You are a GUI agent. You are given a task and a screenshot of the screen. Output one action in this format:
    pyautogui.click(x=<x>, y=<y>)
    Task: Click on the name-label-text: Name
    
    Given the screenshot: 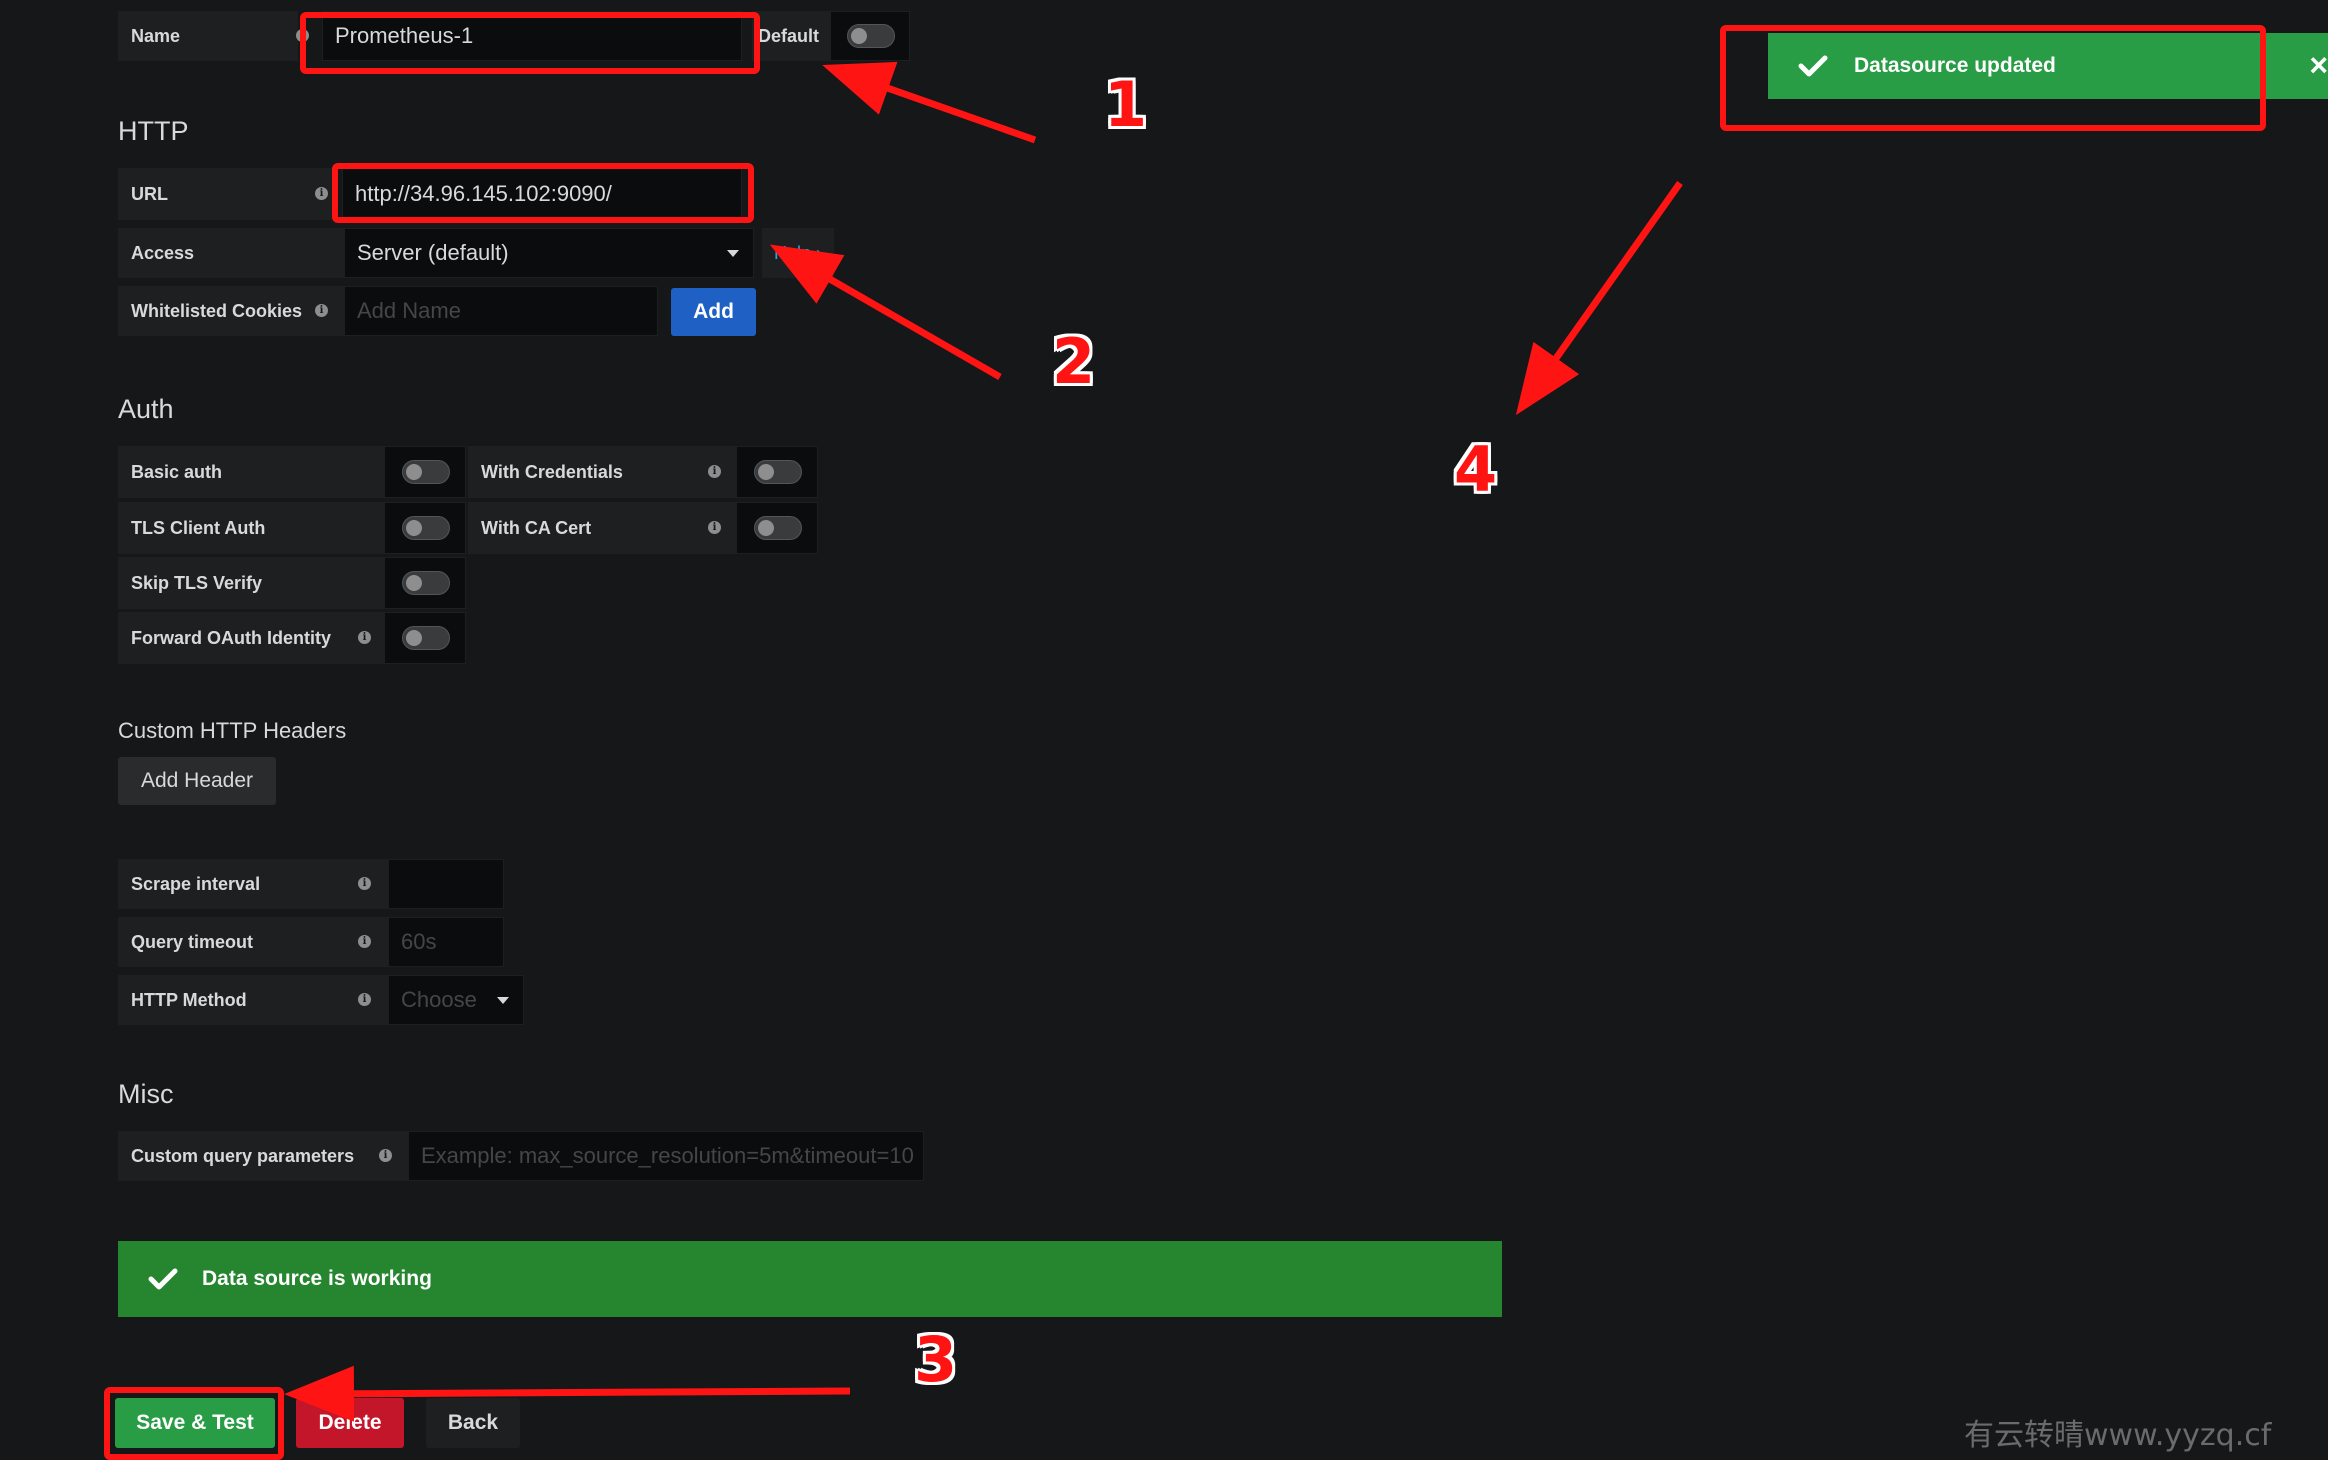 What is the action you would take?
    pyautogui.click(x=156, y=35)
    